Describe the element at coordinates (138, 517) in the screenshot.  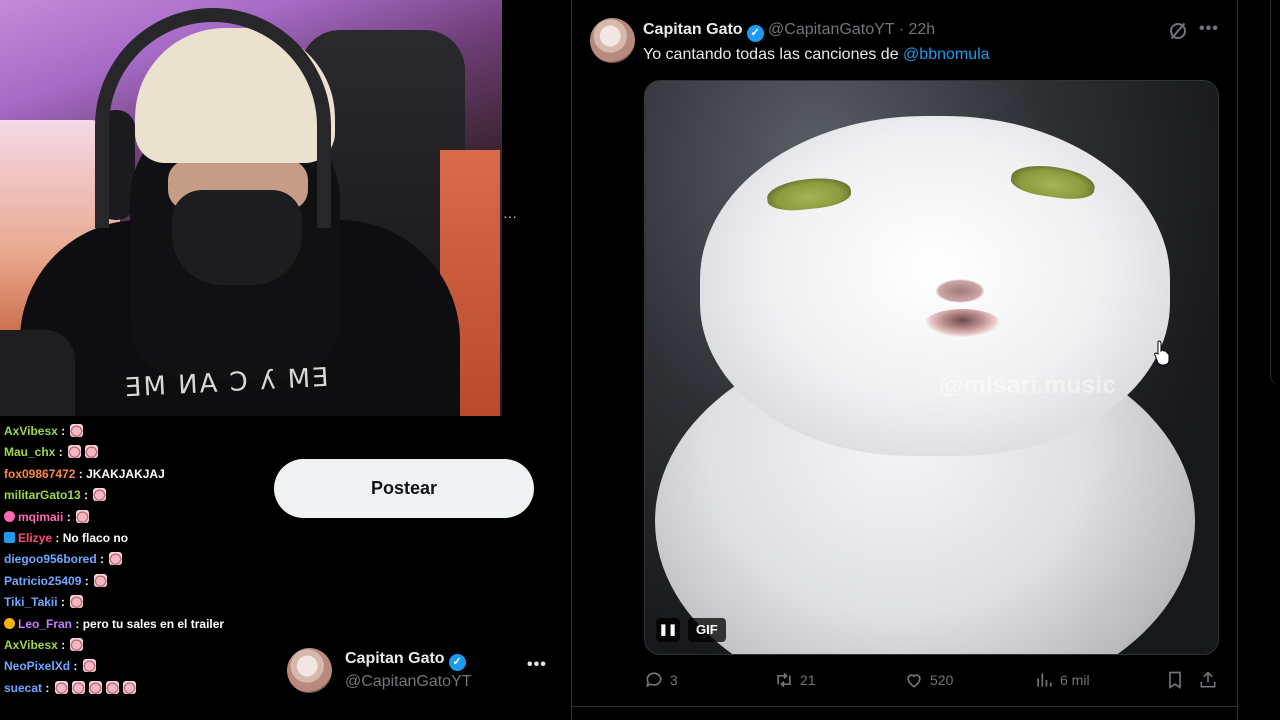
I see `chat-message: mqimaii :` at that location.